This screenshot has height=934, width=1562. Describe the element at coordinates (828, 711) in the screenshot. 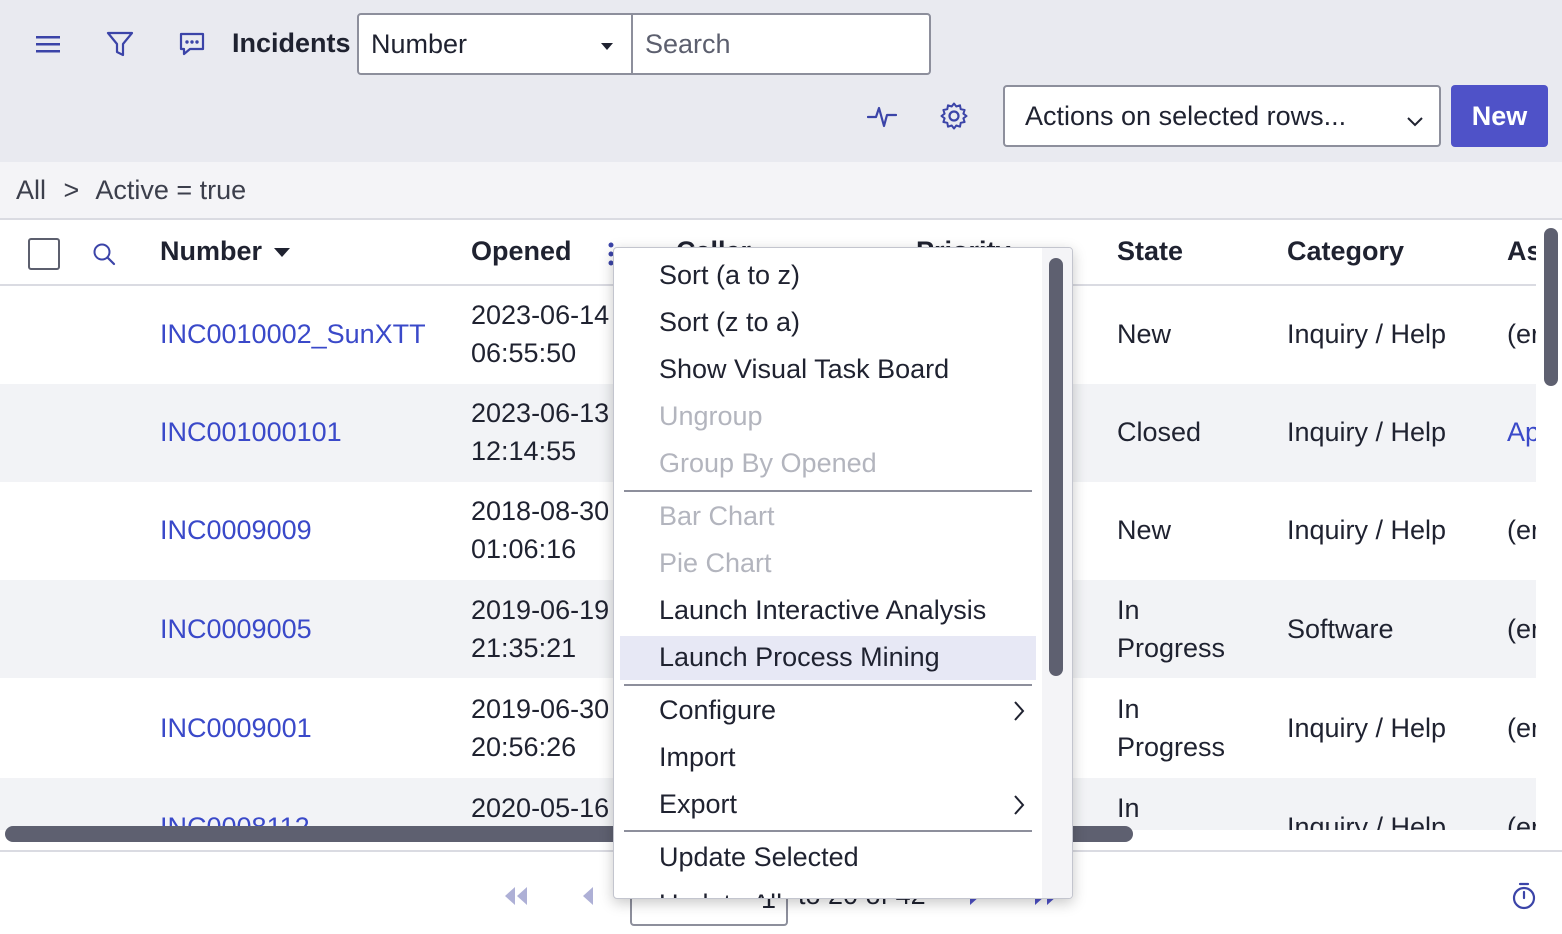

I see `menu-item-configure: Configure` at that location.